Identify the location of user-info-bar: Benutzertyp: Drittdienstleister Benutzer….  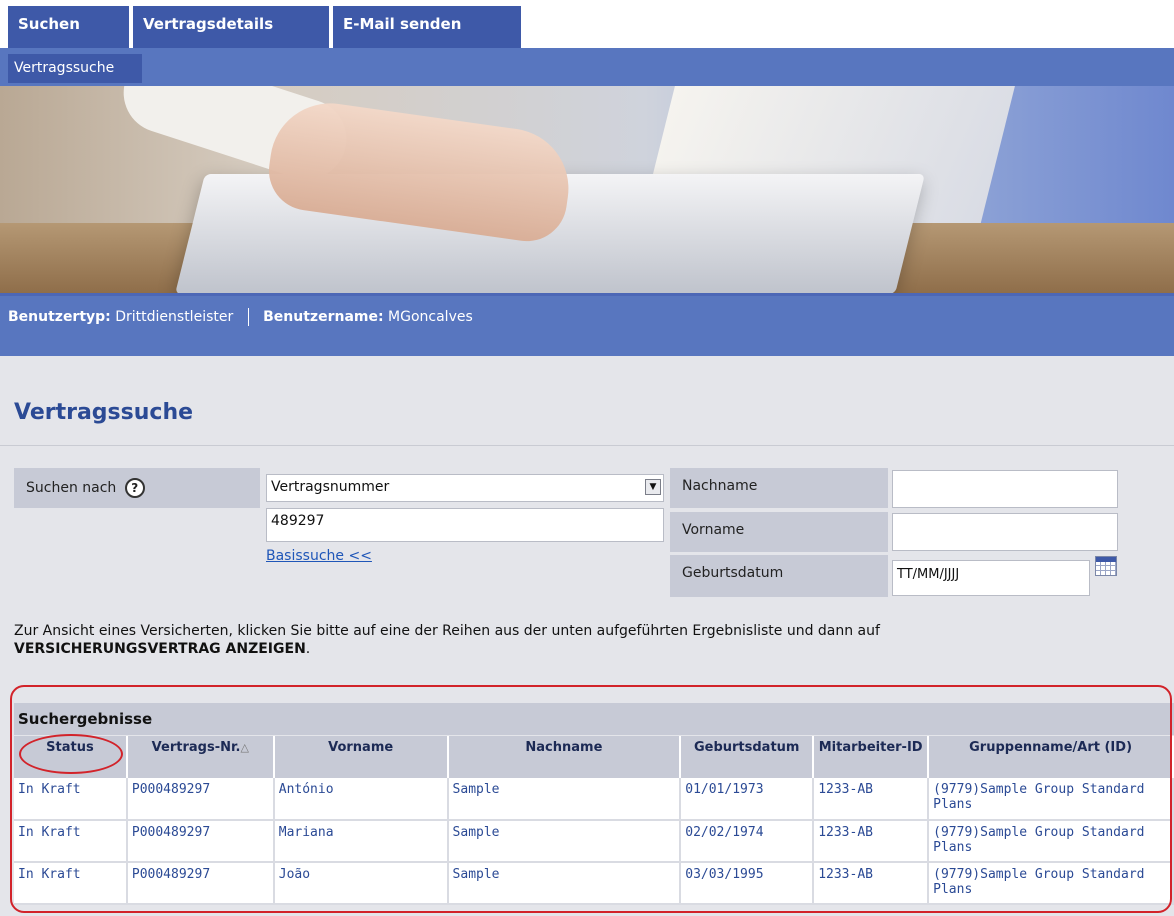
(587, 326).